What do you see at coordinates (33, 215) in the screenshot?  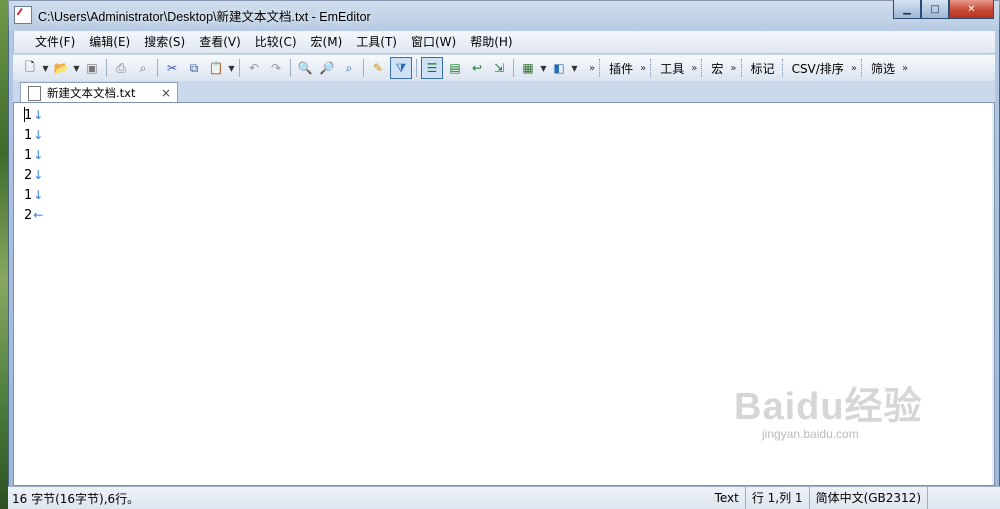 I see `editor-line: 2←` at bounding box center [33, 215].